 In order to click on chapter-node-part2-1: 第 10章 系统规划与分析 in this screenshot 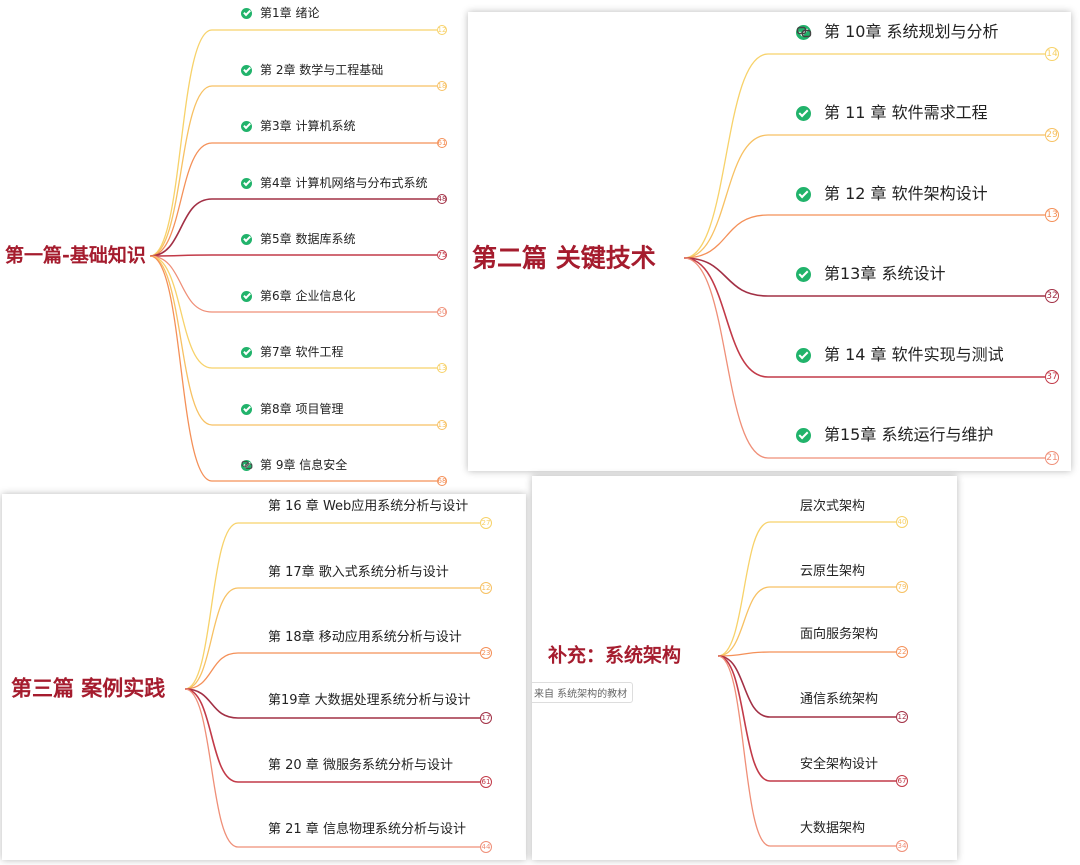, I will do `click(901, 32)`.